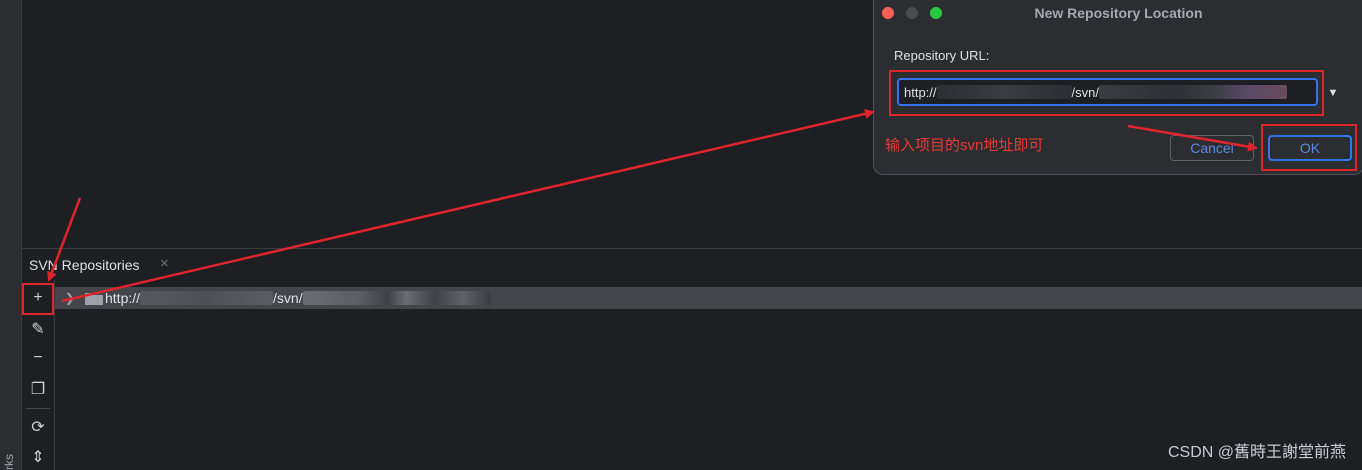  What do you see at coordinates (9, 462) in the screenshot?
I see `stripe-label: rks` at bounding box center [9, 462].